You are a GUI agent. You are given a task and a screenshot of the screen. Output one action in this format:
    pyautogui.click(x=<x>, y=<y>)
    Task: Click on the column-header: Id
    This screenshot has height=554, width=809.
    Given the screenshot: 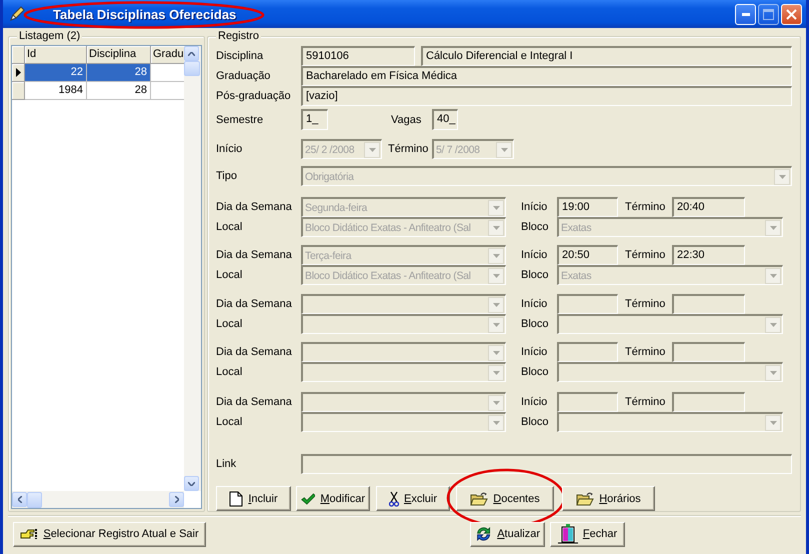 What is the action you would take?
    pyautogui.click(x=56, y=55)
    